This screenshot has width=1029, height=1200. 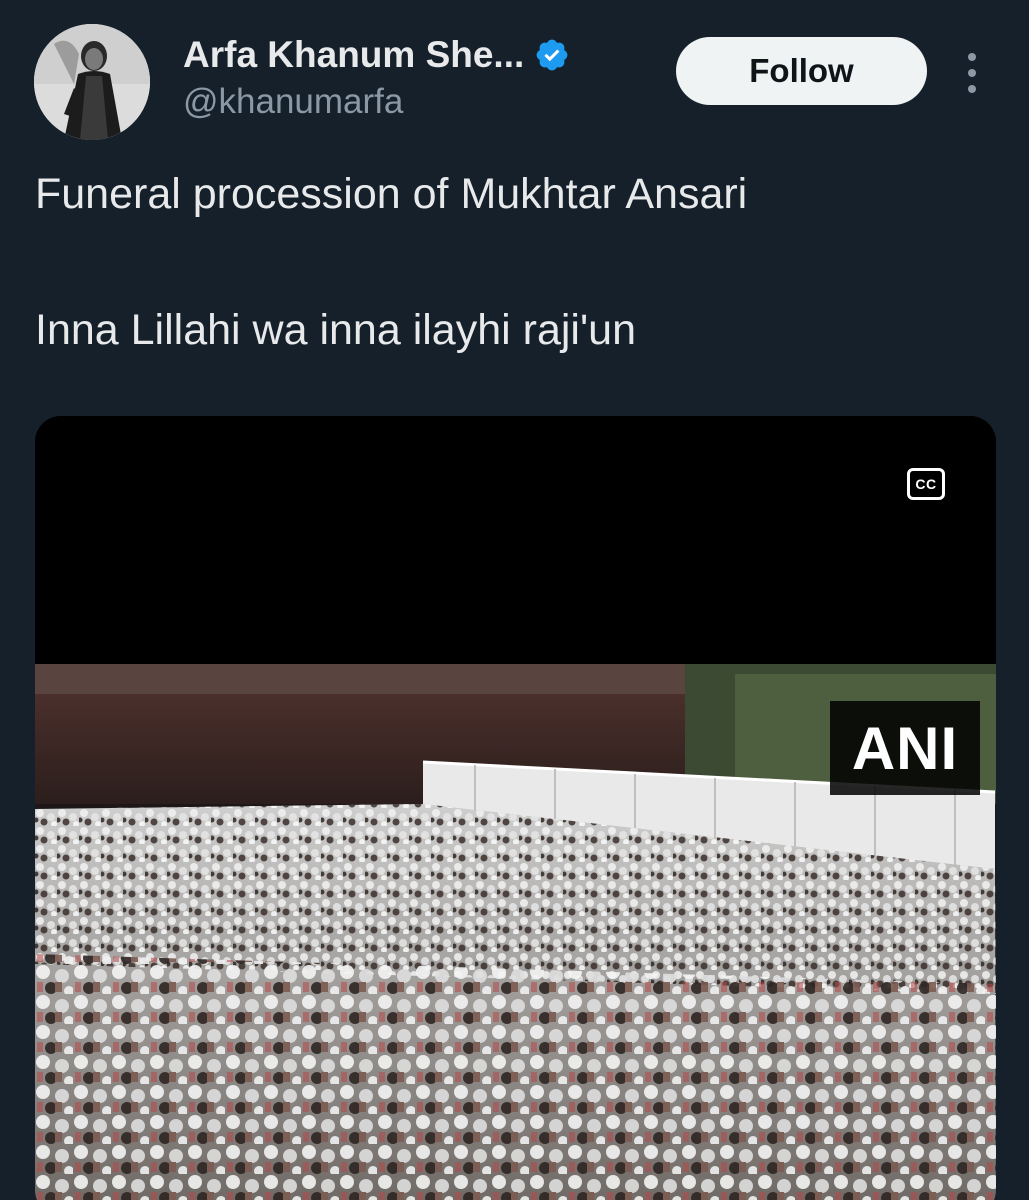 I want to click on verified-badge-icon, so click(x=552, y=55).